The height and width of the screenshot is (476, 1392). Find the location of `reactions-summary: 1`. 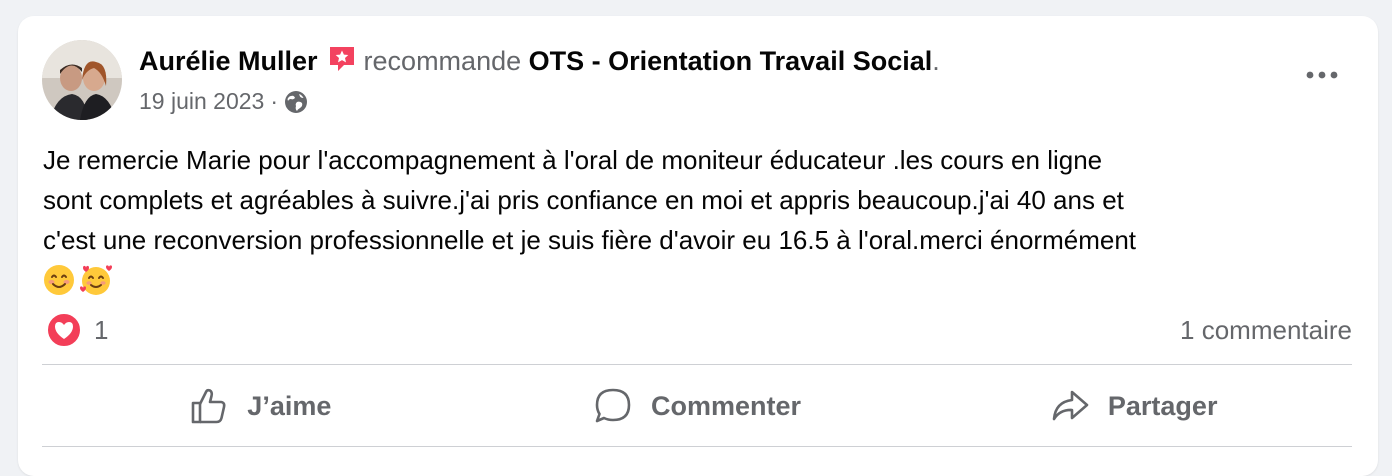

reactions-summary: 1 is located at coordinates (77, 330).